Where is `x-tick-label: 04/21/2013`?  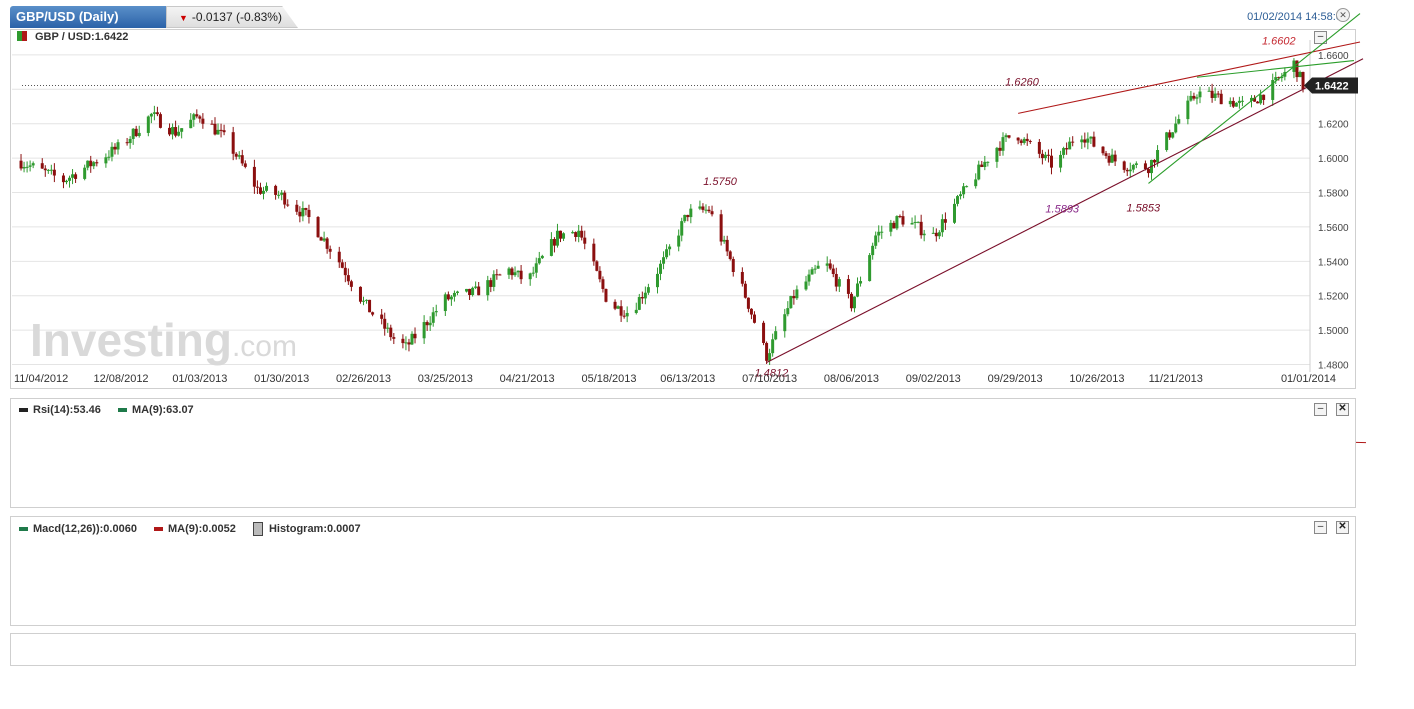 x-tick-label: 04/21/2013 is located at coordinates (527, 379).